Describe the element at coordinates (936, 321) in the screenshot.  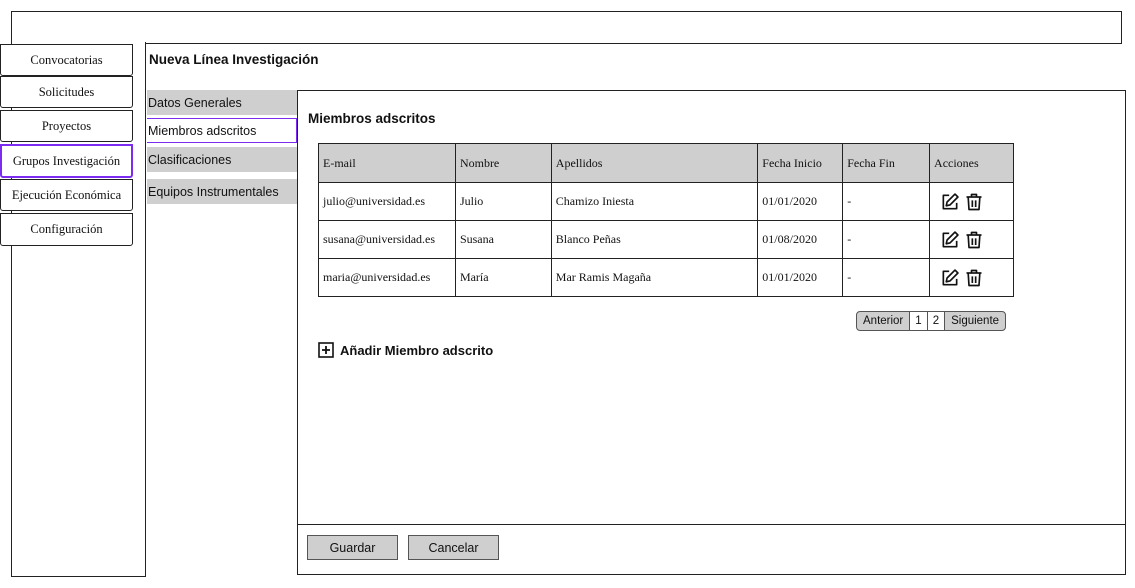
I see `pagination-page-2: 2` at that location.